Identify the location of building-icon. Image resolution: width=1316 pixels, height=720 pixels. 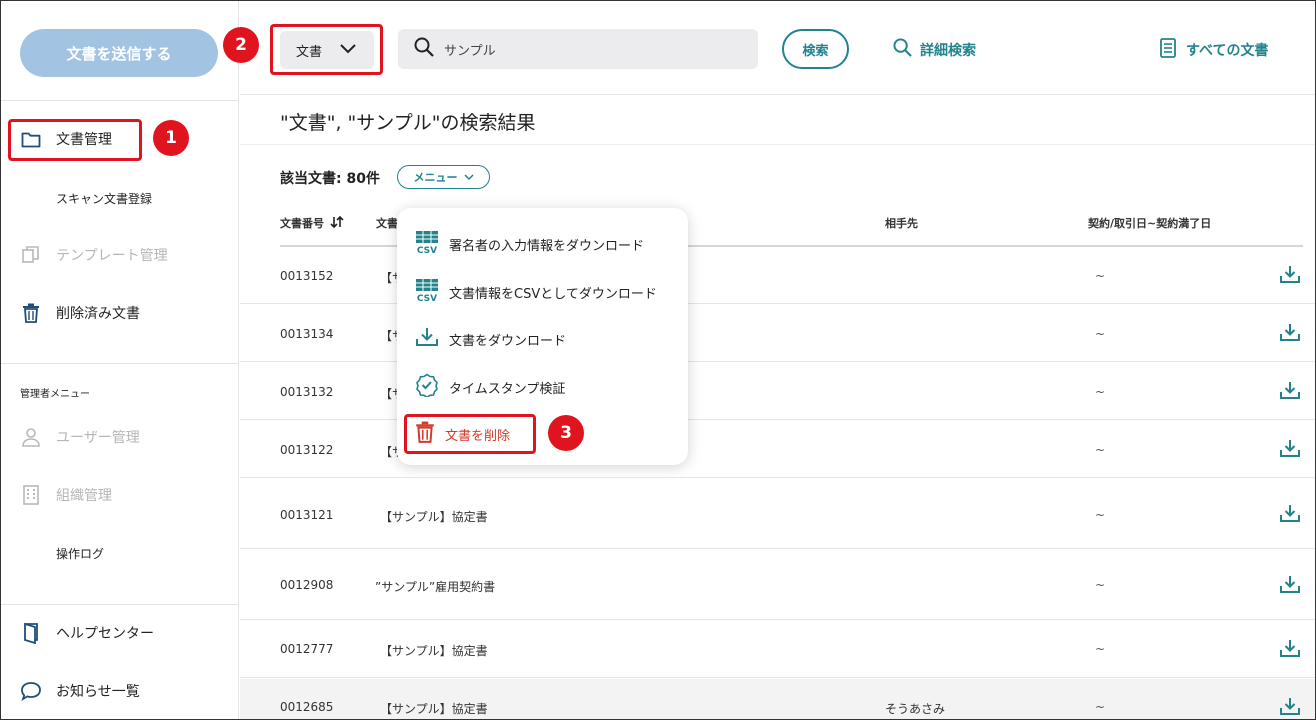
(31, 495).